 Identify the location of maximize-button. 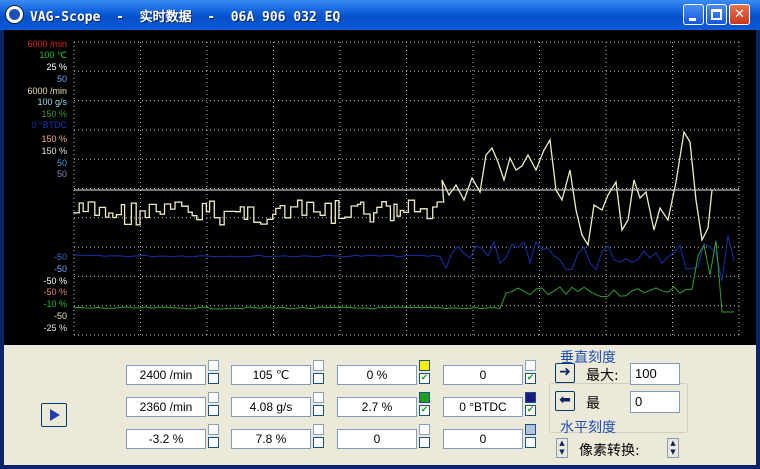
(716, 14).